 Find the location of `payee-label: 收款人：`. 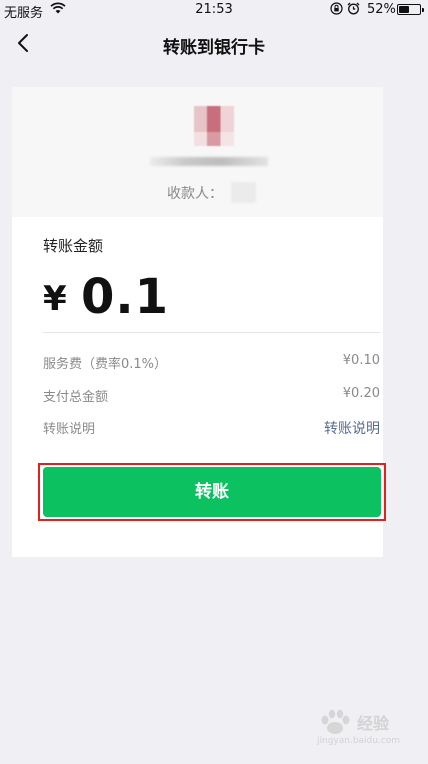

payee-label: 收款人： is located at coordinates (195, 194).